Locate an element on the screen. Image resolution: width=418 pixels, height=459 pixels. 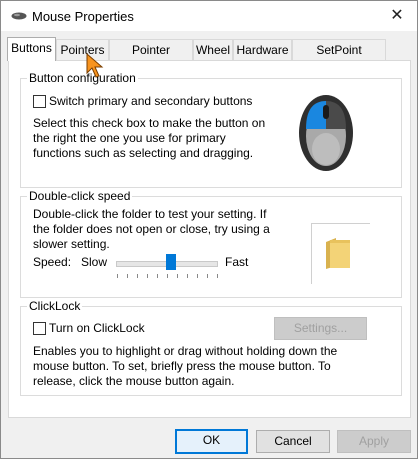
group-title-double-click-speed: Double-click speed is located at coordinates (80, 196).